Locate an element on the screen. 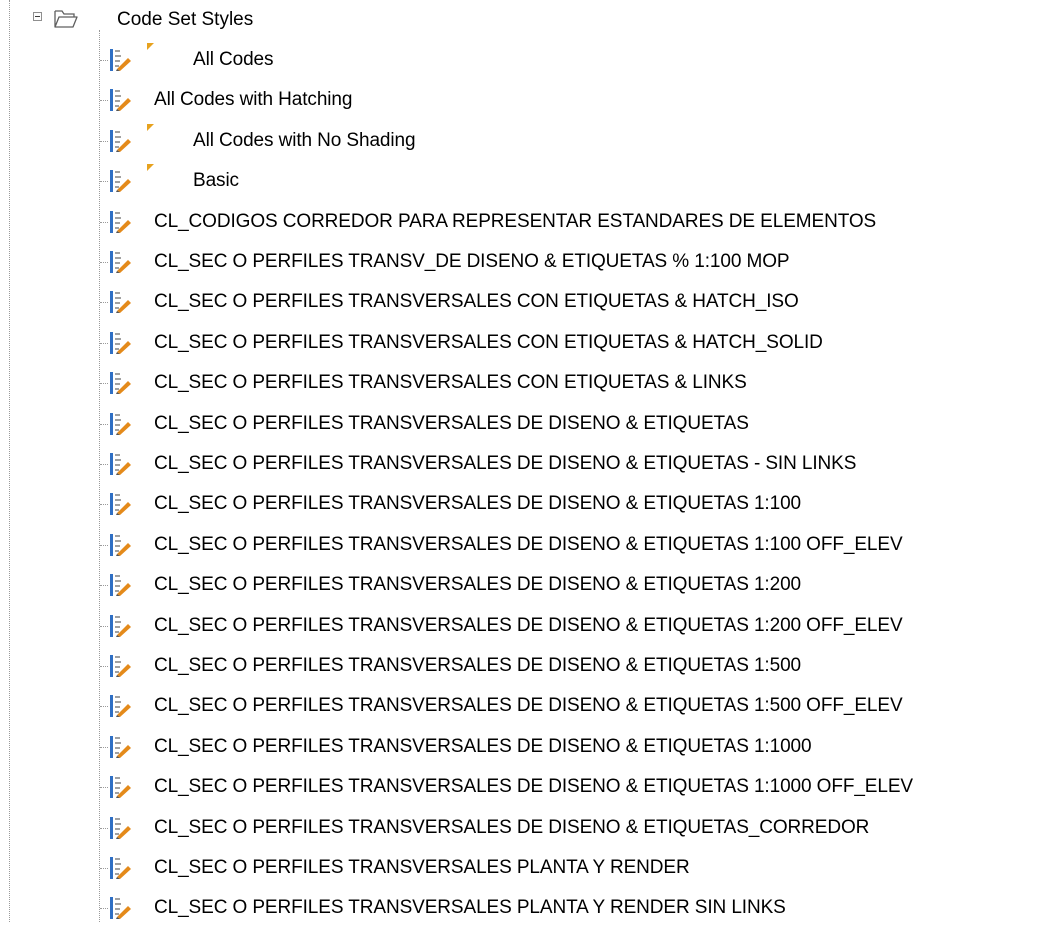  tree-item: All Codes with Hatching is located at coordinates (521, 100).